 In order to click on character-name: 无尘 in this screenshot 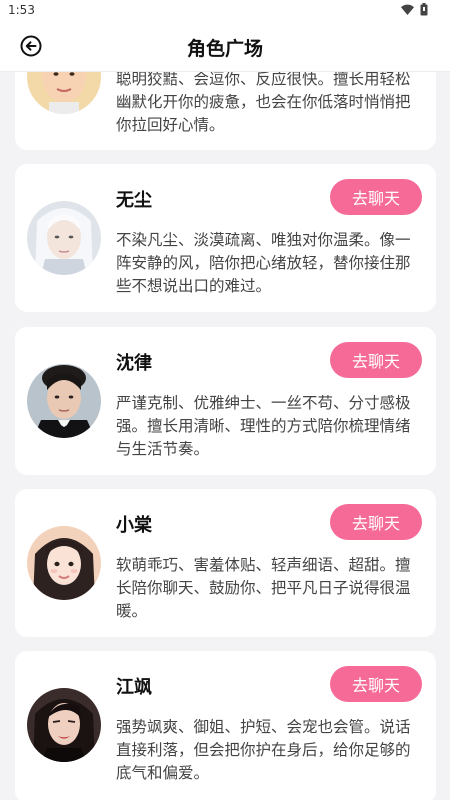, I will do `click(134, 200)`.